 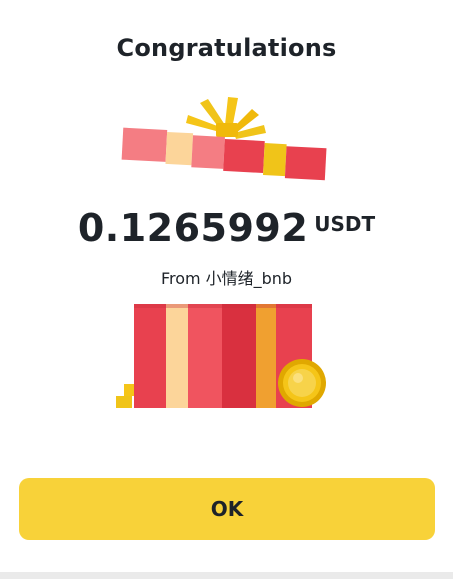 What do you see at coordinates (227, 509) in the screenshot?
I see `ok-button: OK` at bounding box center [227, 509].